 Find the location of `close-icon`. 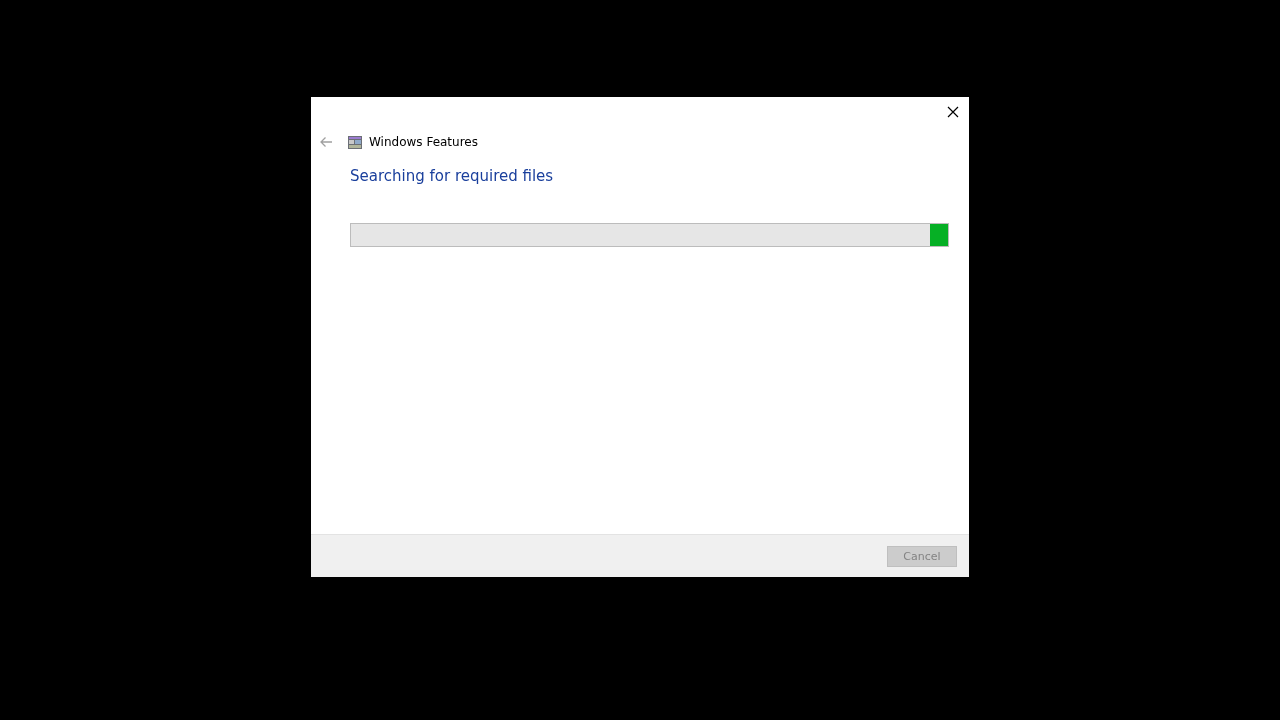

close-icon is located at coordinates (953, 112).